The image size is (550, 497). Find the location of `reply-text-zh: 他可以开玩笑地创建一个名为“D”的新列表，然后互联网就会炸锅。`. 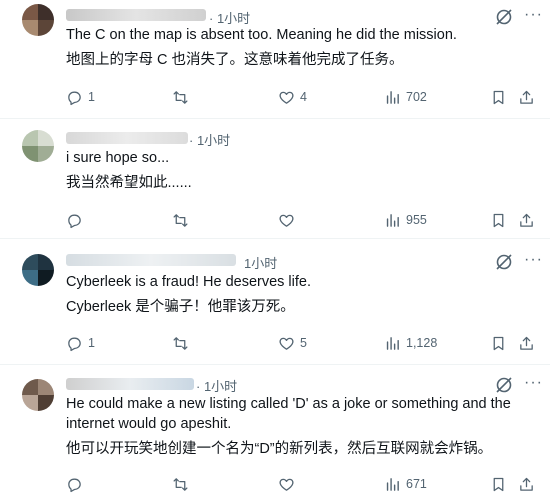

reply-text-zh: 他可以开玩笑地创建一个名为“D”的新列表，然后互联网就会炸锅。 is located at coordinates (279, 449).